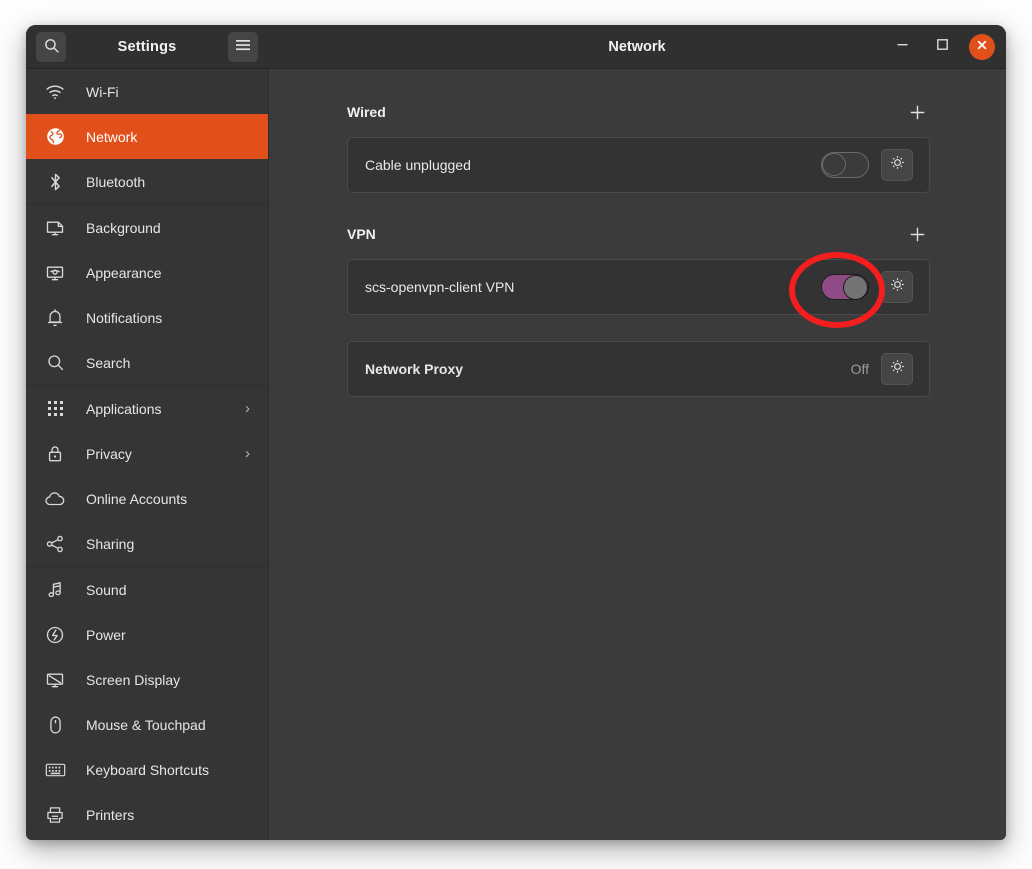  What do you see at coordinates (638, 287) in the screenshot?
I see `vpn-connection-row: scs-openvpn-client VPN` at bounding box center [638, 287].